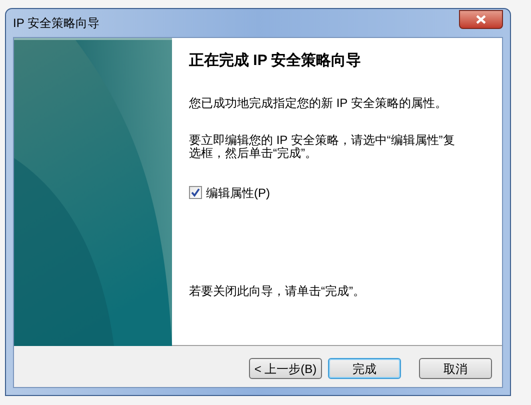 This screenshot has width=531, height=405. I want to click on edit-properties-checkbox: 编辑属性(P), so click(340, 193).